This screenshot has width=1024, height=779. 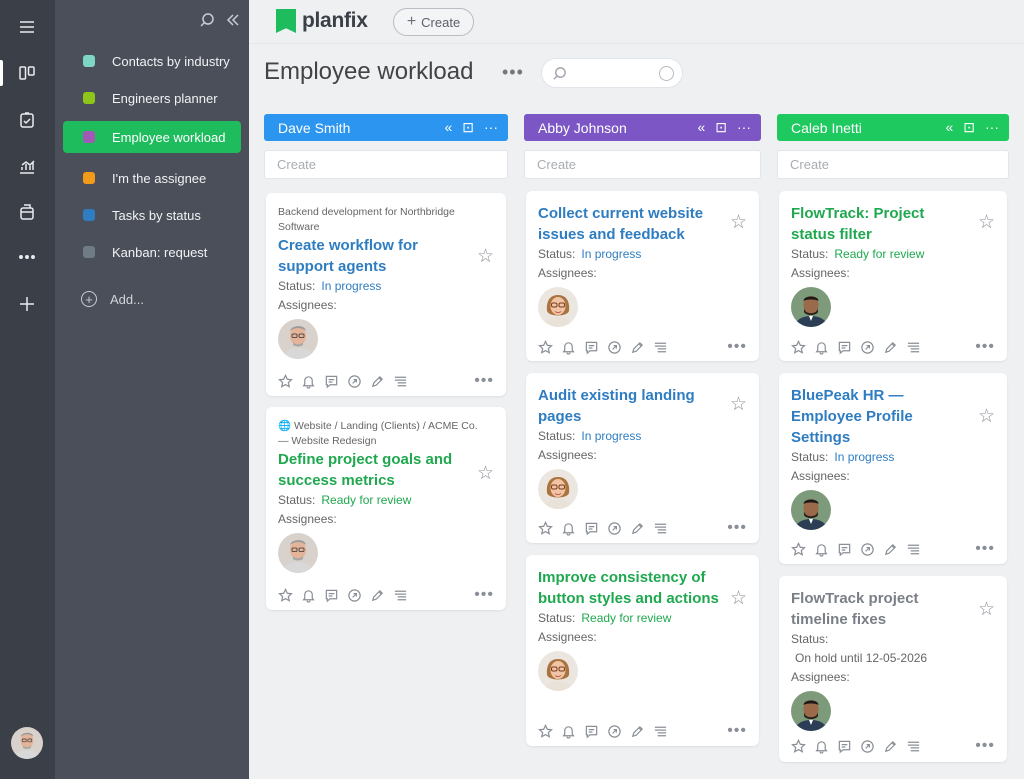 I want to click on task-title: Audit existing landing pages, so click(x=628, y=406).